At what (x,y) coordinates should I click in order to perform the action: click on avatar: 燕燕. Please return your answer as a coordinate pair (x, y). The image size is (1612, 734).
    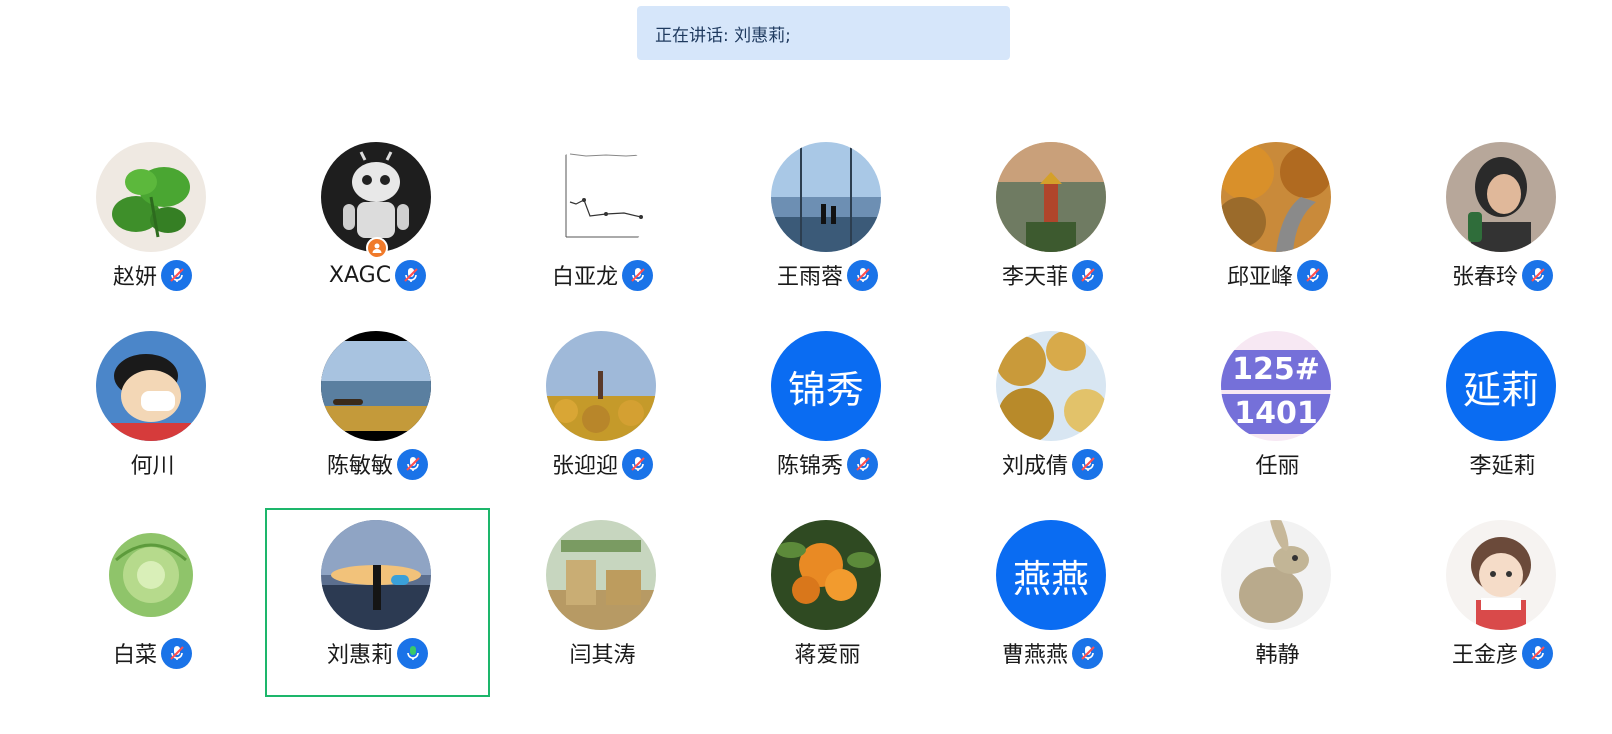
    Looking at the image, I should click on (1051, 575).